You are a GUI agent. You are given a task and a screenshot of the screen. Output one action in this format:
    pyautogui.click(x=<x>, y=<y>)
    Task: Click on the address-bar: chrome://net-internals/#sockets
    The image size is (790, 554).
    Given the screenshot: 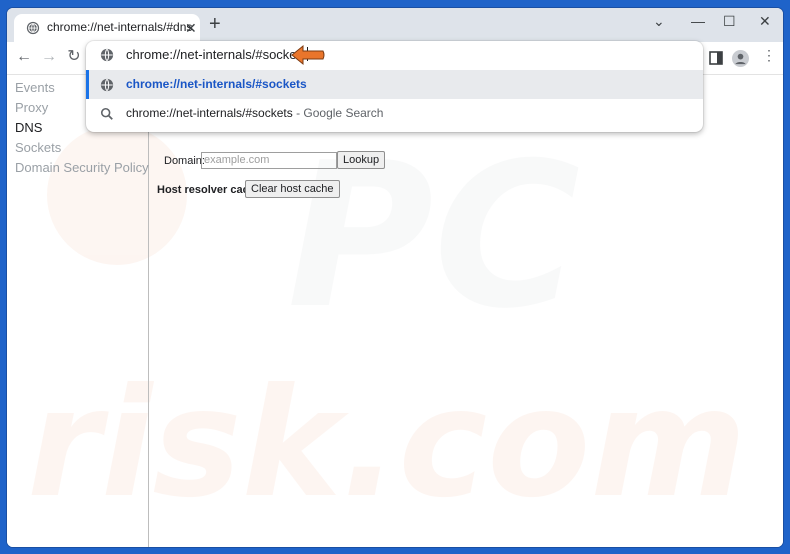 What is the action you would take?
    pyautogui.click(x=394, y=55)
    